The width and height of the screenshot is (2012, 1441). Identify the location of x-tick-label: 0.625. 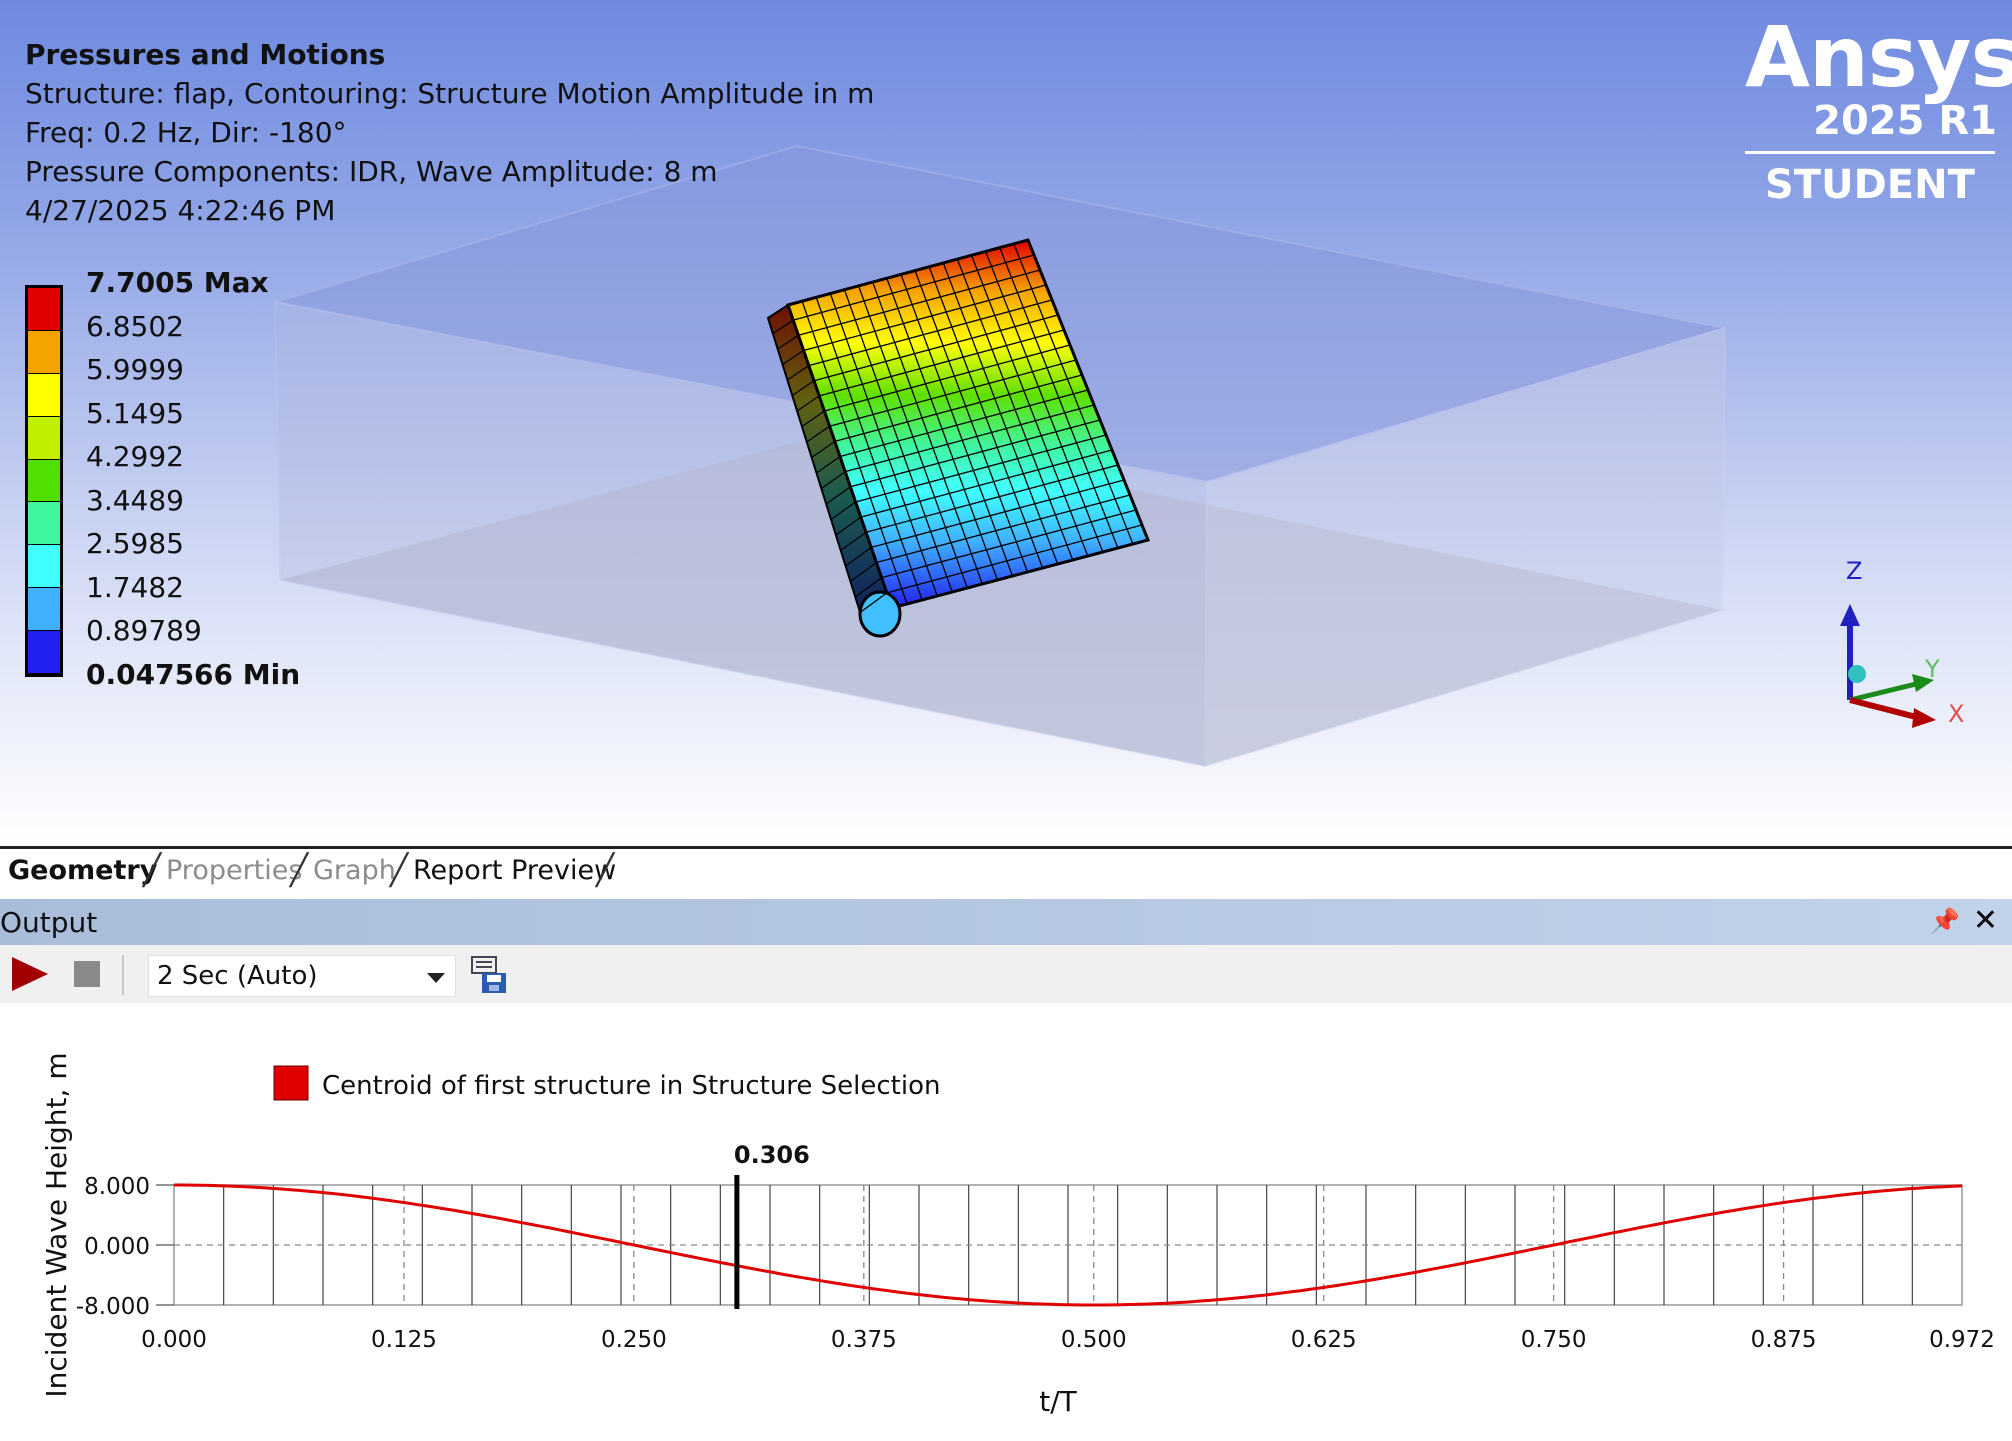
(1324, 1340).